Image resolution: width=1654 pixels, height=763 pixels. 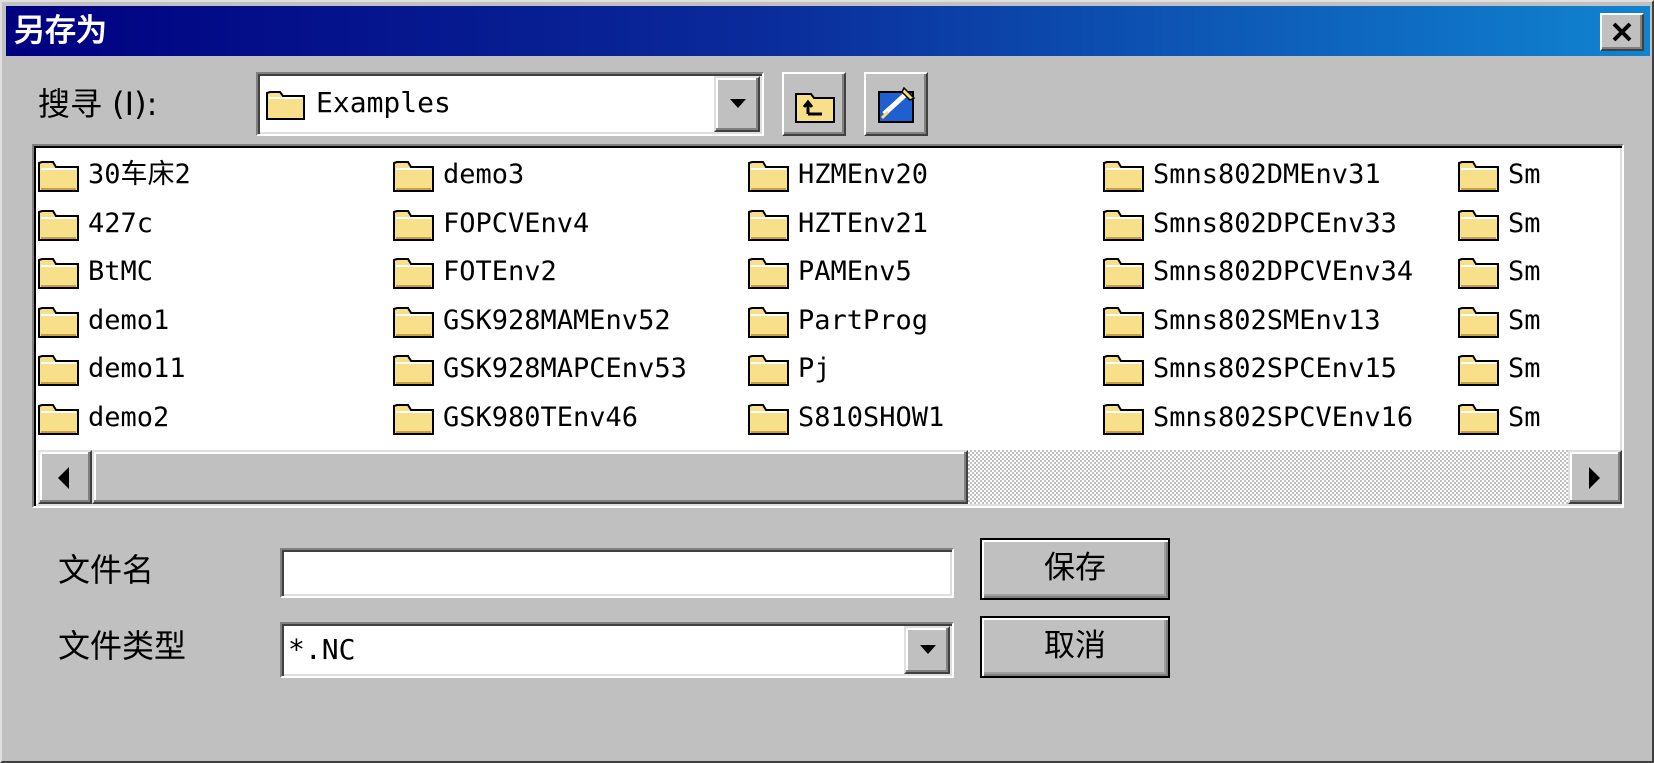 I want to click on close-button, so click(x=1622, y=32).